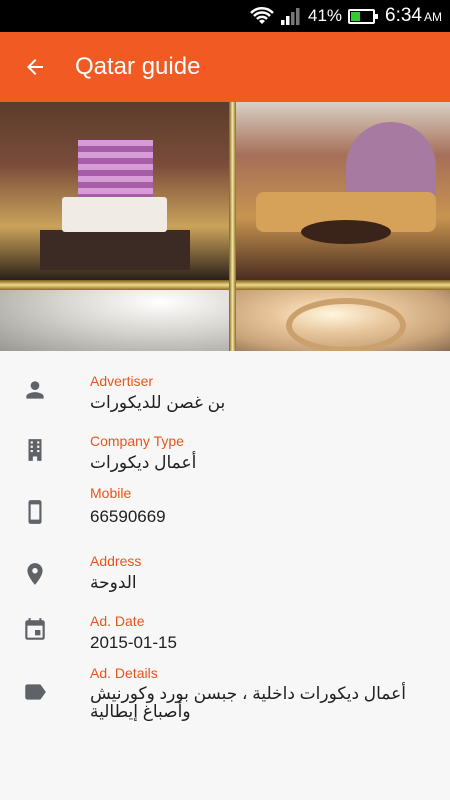 The image size is (450, 800). I want to click on advertiser-value: بن غصن للديكورات, so click(158, 402).